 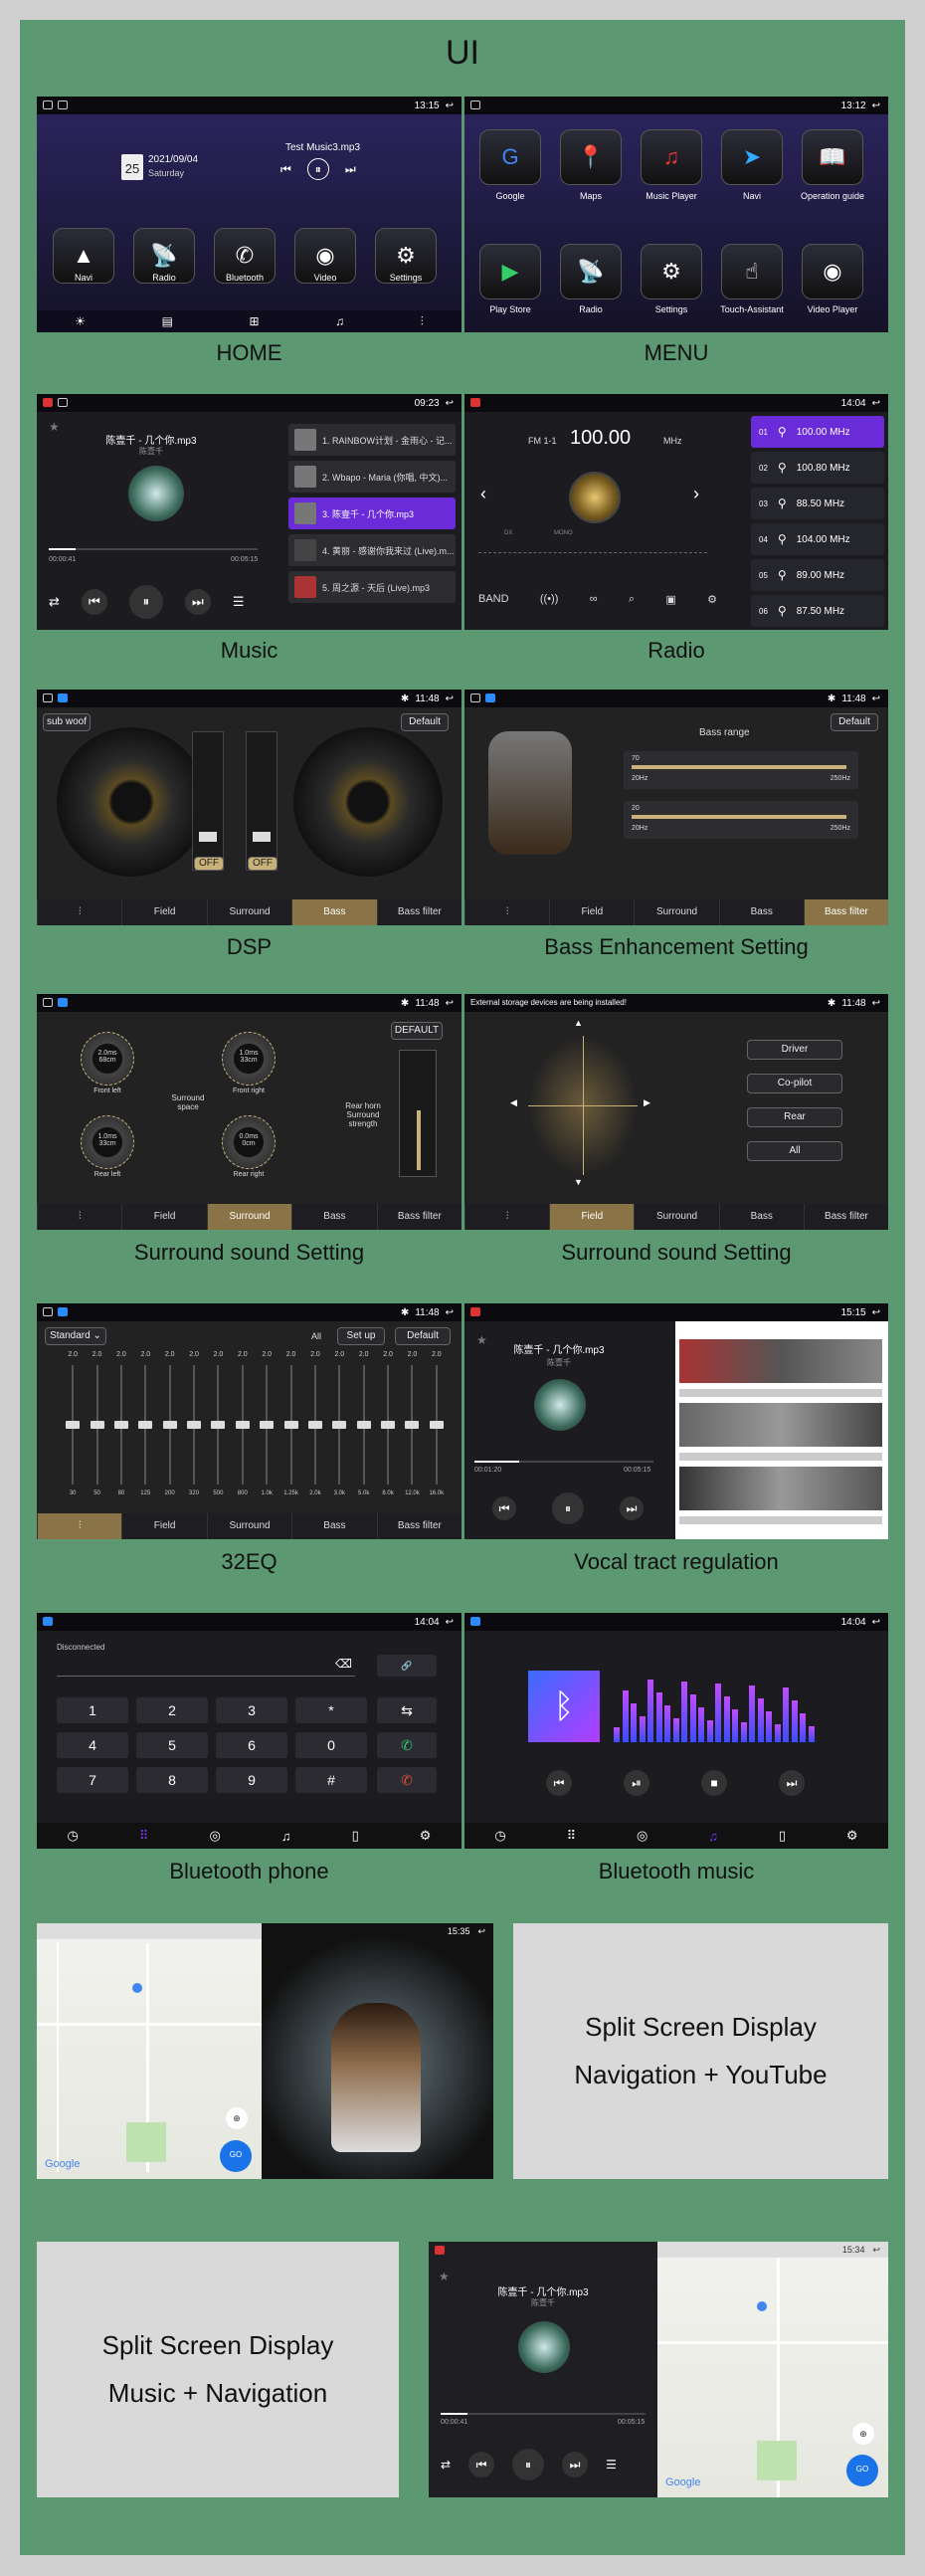 What do you see at coordinates (331, 1745) in the screenshot?
I see `dial-key-0: 0` at bounding box center [331, 1745].